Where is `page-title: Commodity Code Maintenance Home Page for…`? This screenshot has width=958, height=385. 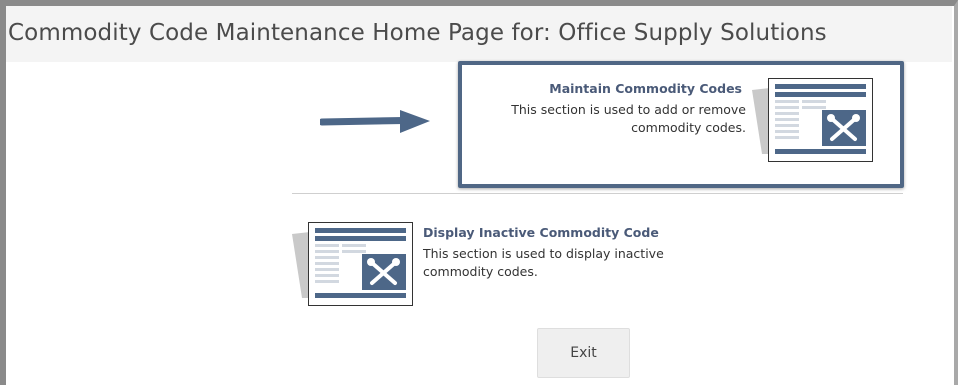
page-title: Commodity Code Maintenance Home Page for… is located at coordinates (417, 33).